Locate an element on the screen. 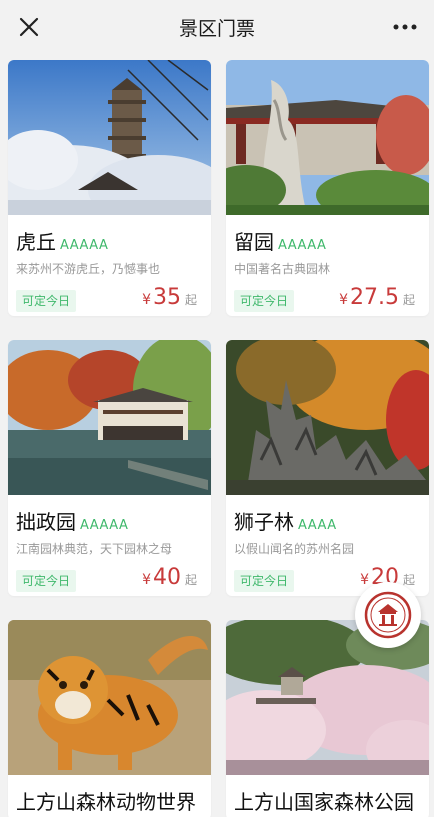 Image resolution: width=434 pixels, height=817 pixels. attraction-name: 狮子林 is located at coordinates (264, 522).